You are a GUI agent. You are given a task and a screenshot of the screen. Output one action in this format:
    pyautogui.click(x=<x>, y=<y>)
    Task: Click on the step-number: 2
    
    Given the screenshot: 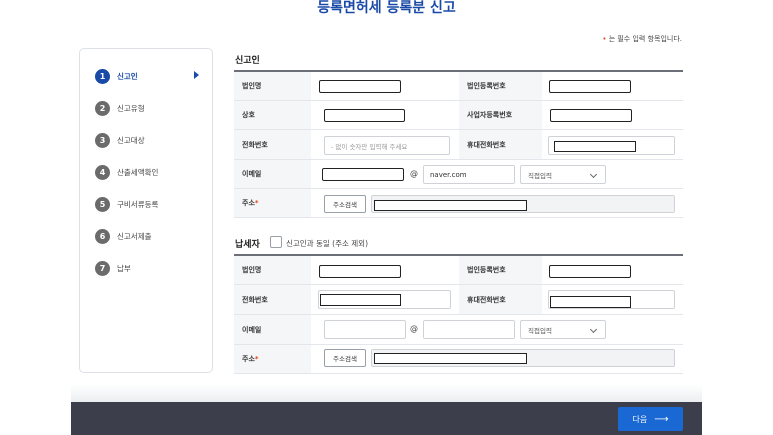 What is the action you would take?
    pyautogui.click(x=102, y=108)
    